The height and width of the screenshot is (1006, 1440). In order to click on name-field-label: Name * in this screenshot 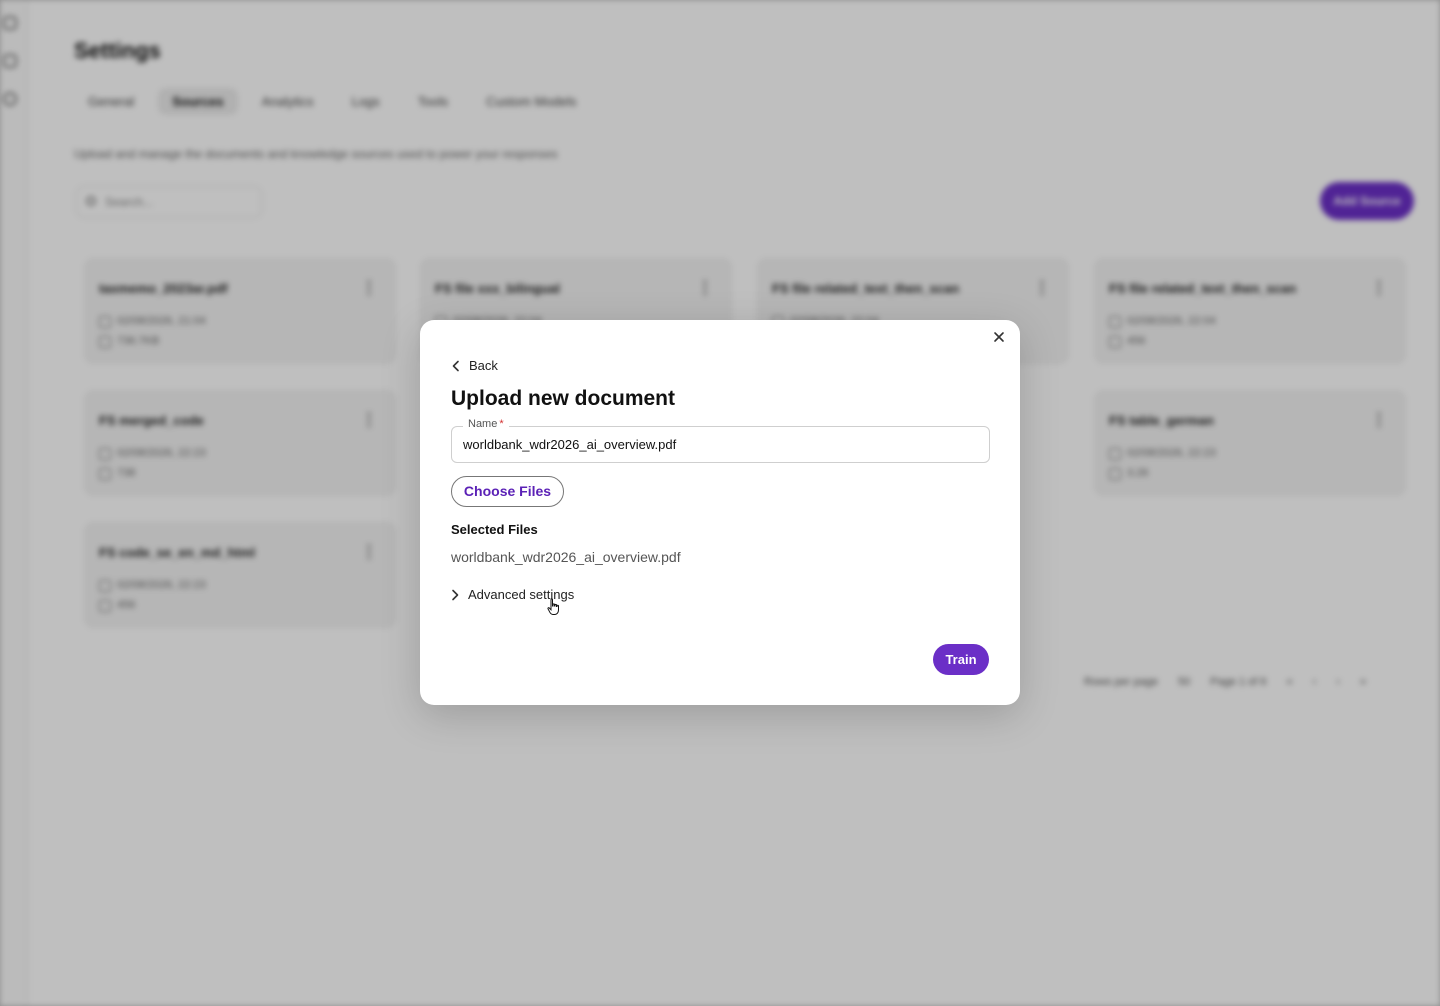, I will do `click(486, 424)`.